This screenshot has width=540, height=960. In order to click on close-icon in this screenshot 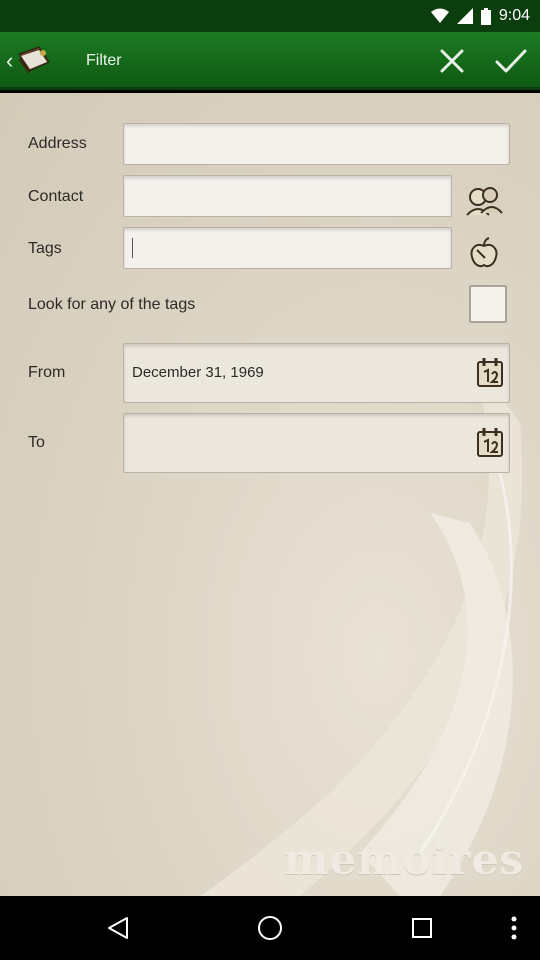, I will do `click(452, 61)`.